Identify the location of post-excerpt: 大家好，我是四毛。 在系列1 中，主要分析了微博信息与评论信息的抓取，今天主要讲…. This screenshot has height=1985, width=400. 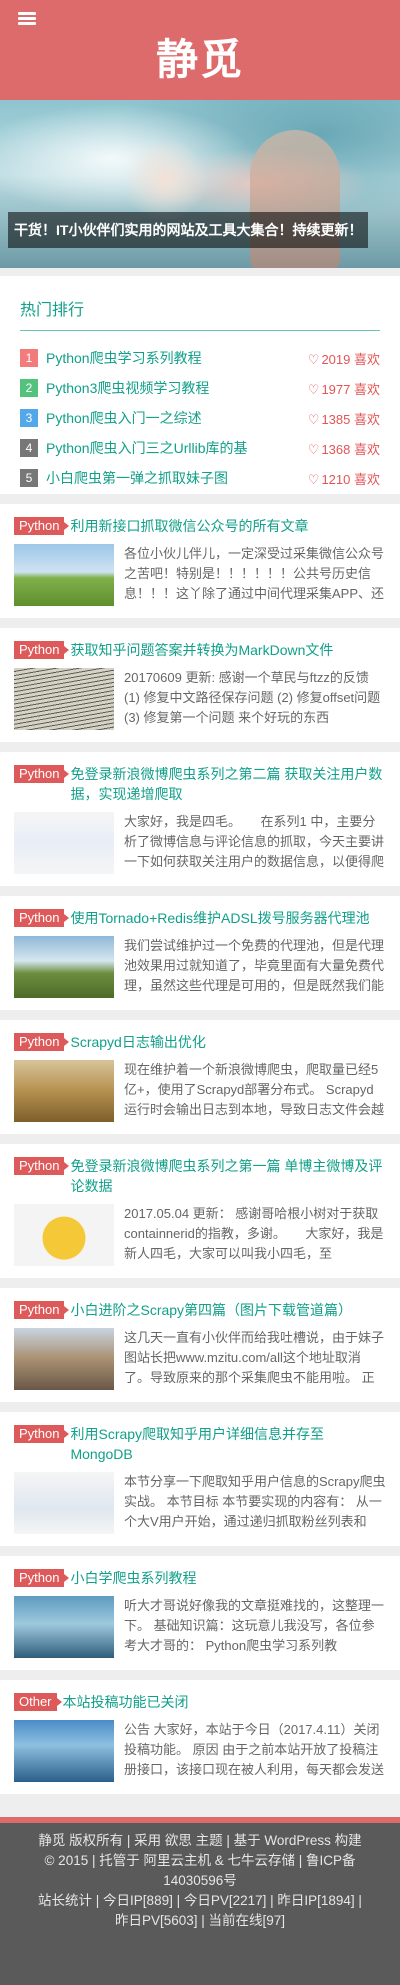
(254, 841).